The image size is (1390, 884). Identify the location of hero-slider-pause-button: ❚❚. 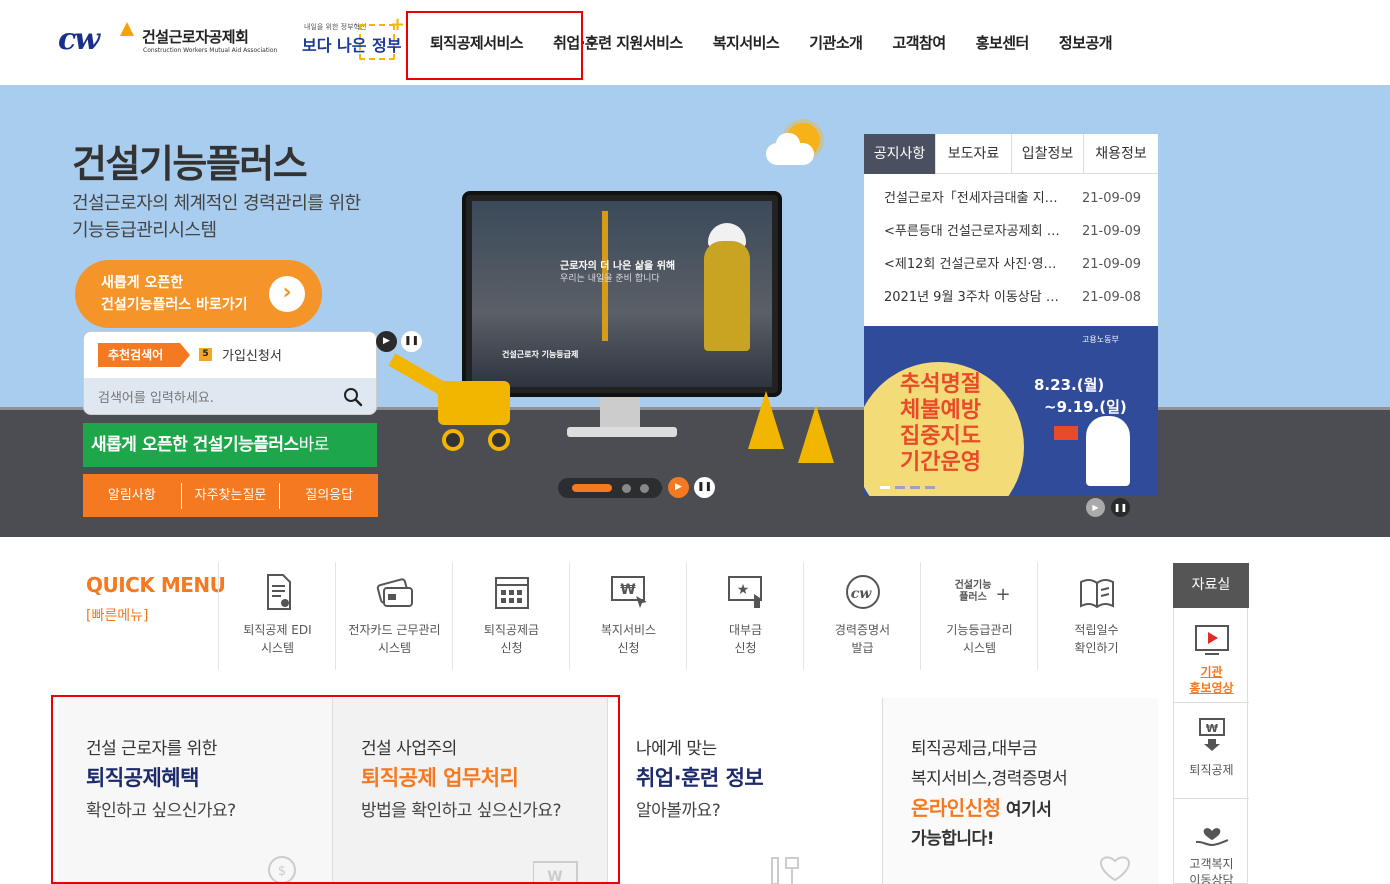
(704, 487).